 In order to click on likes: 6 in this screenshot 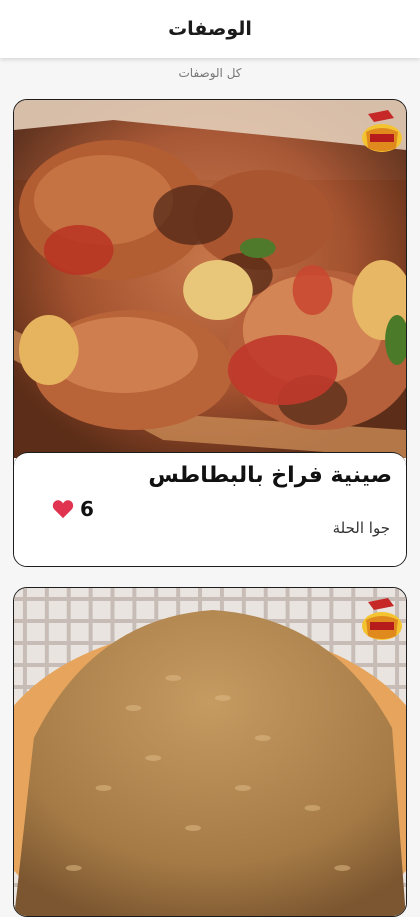, I will do `click(73, 509)`.